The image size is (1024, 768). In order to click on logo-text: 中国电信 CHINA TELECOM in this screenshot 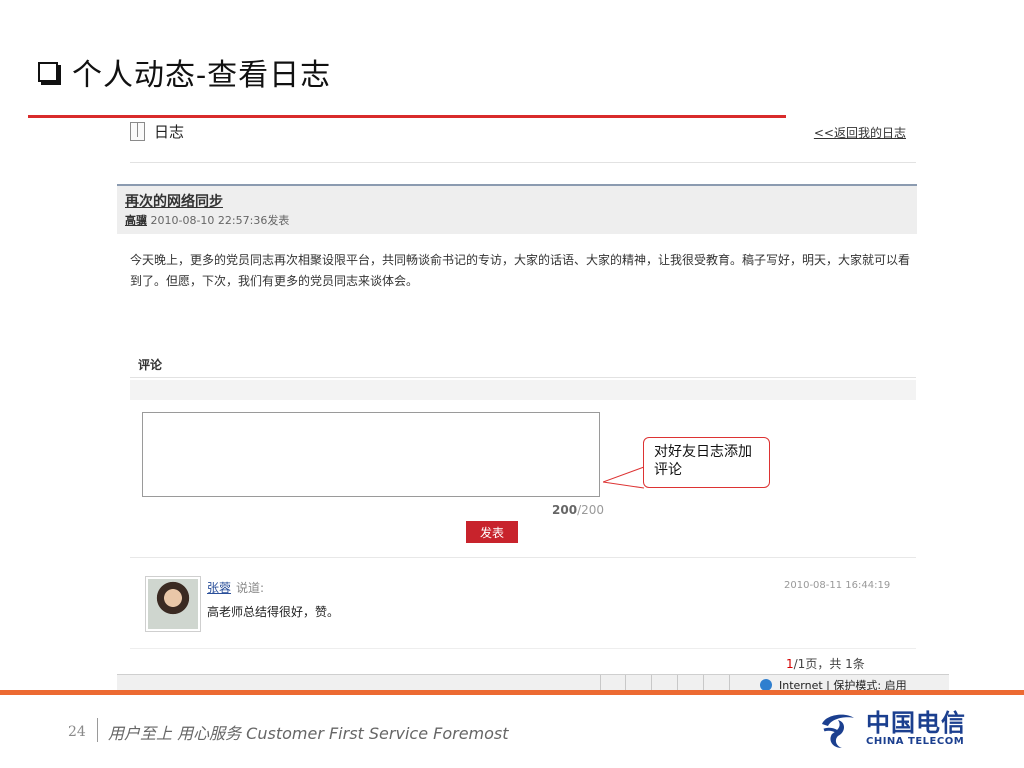, I will do `click(916, 728)`.